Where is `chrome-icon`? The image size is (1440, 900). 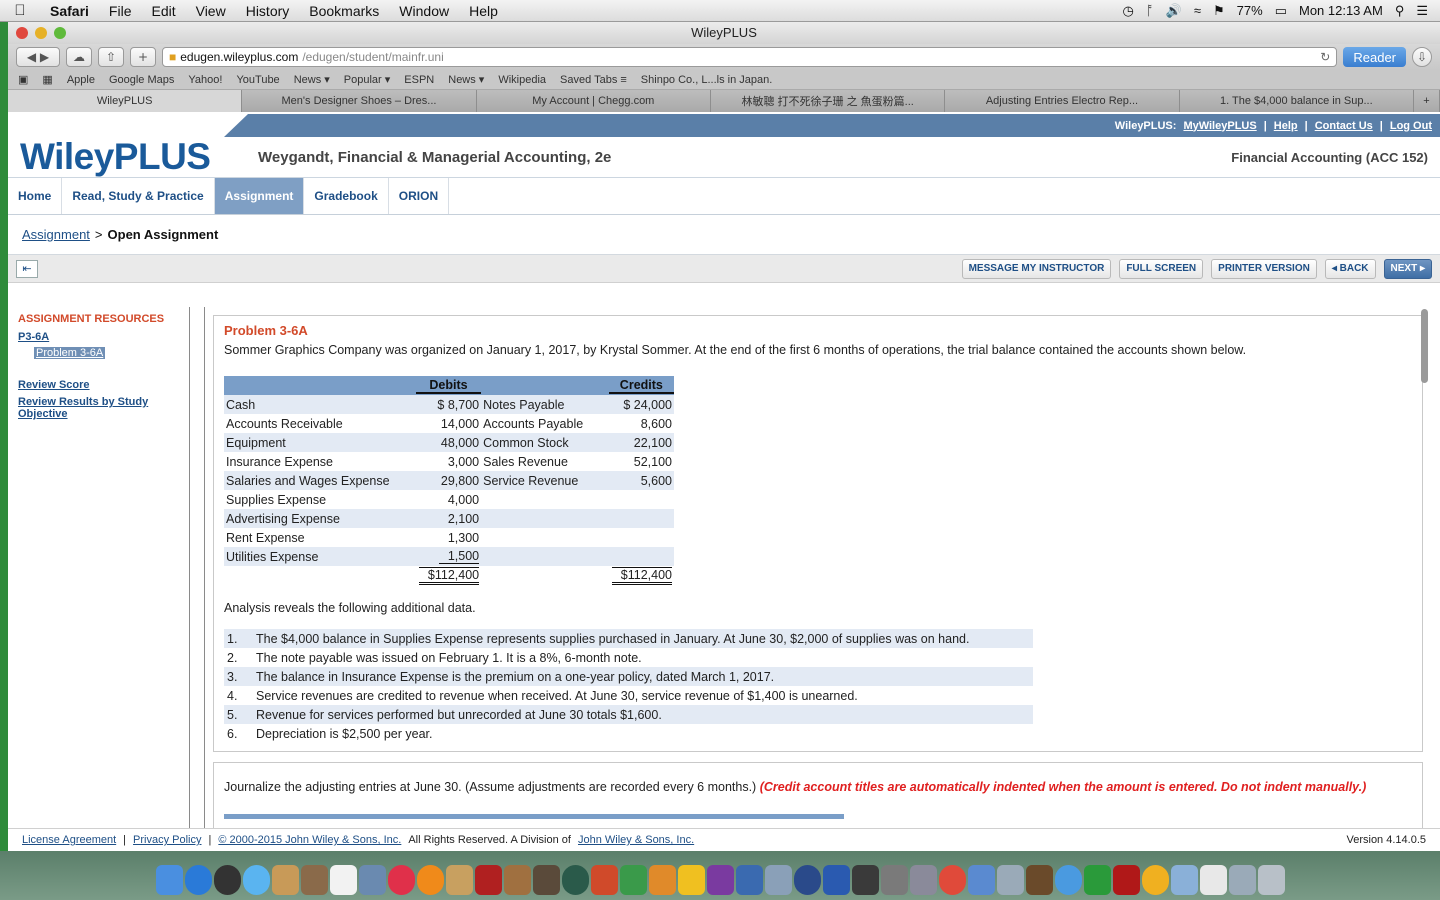
chrome-icon is located at coordinates (1155, 880).